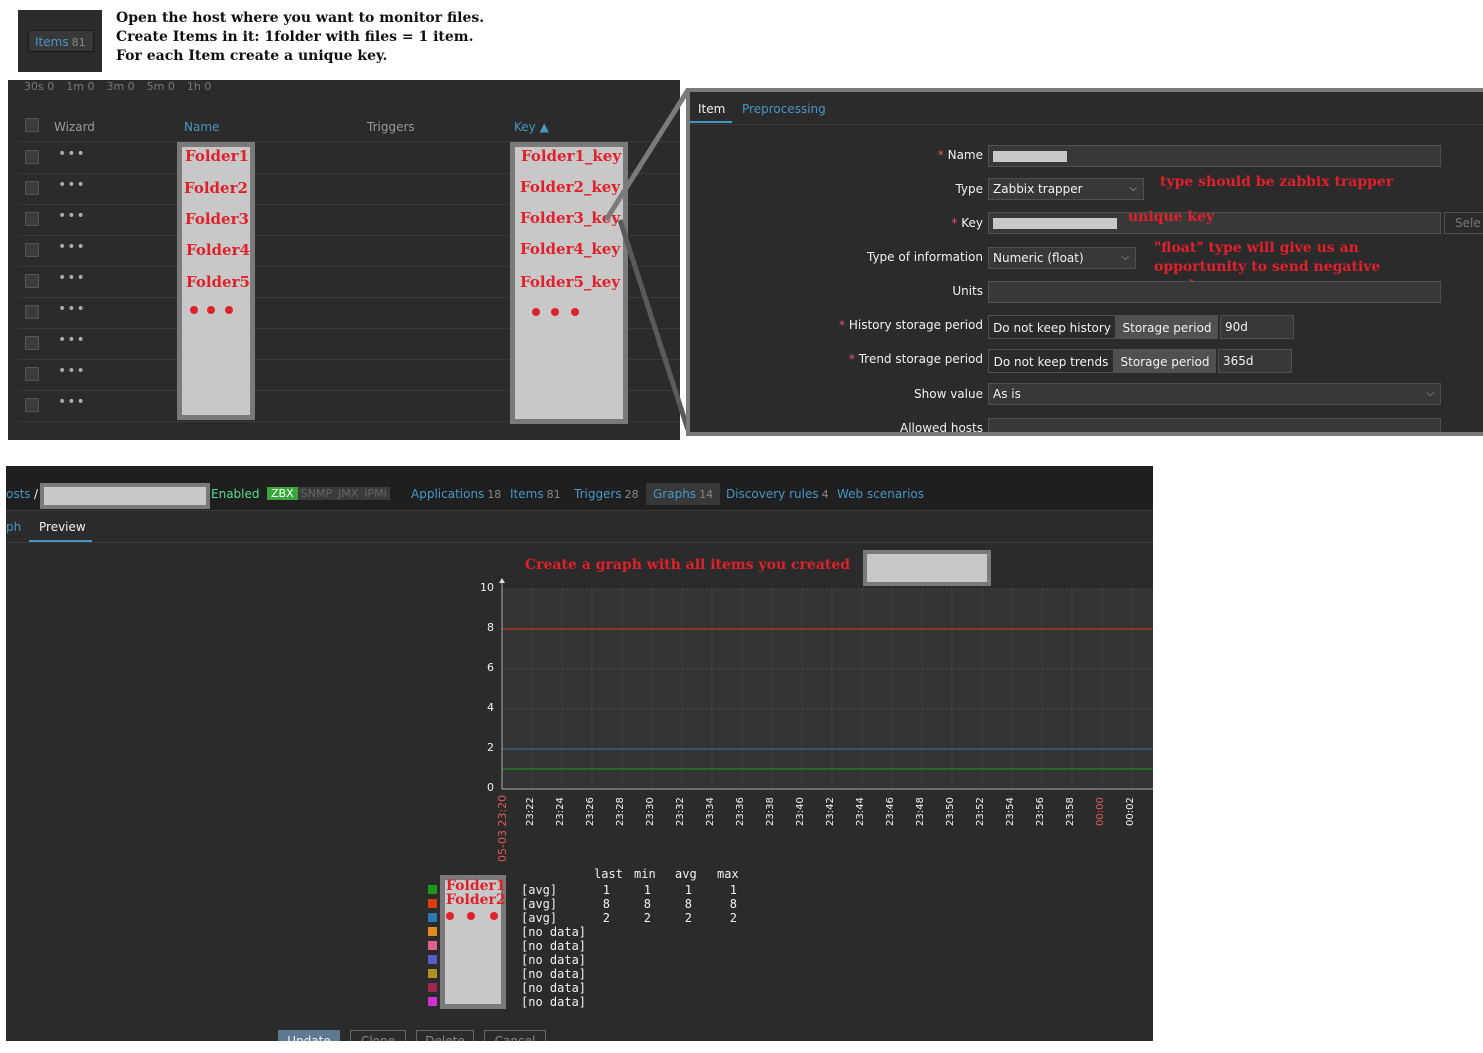  I want to click on time-filter-5m: 5m 0, so click(161, 86).